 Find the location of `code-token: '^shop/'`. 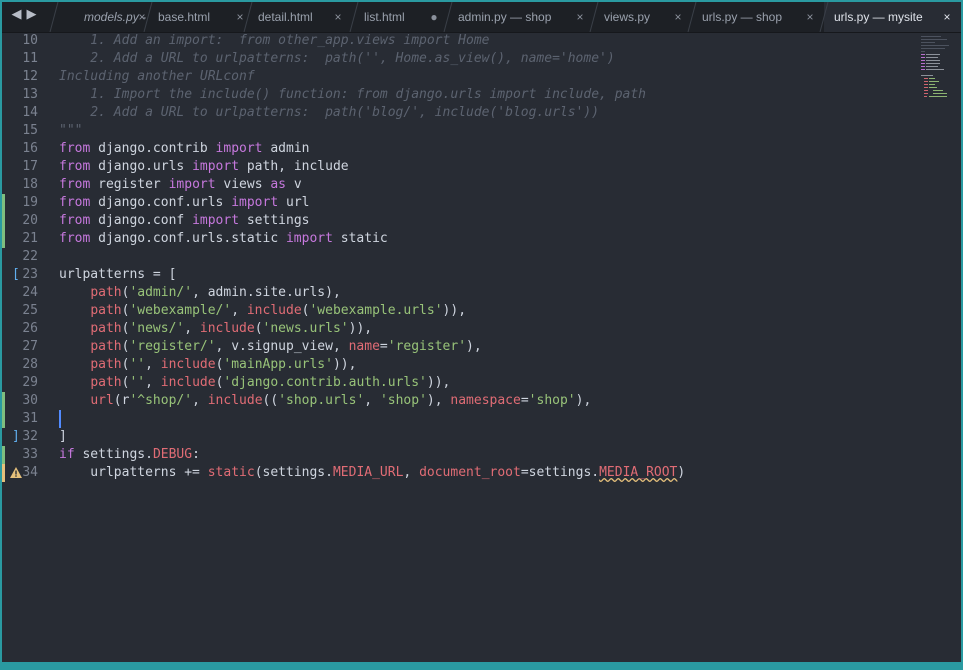

code-token: '^shop/' is located at coordinates (161, 400).